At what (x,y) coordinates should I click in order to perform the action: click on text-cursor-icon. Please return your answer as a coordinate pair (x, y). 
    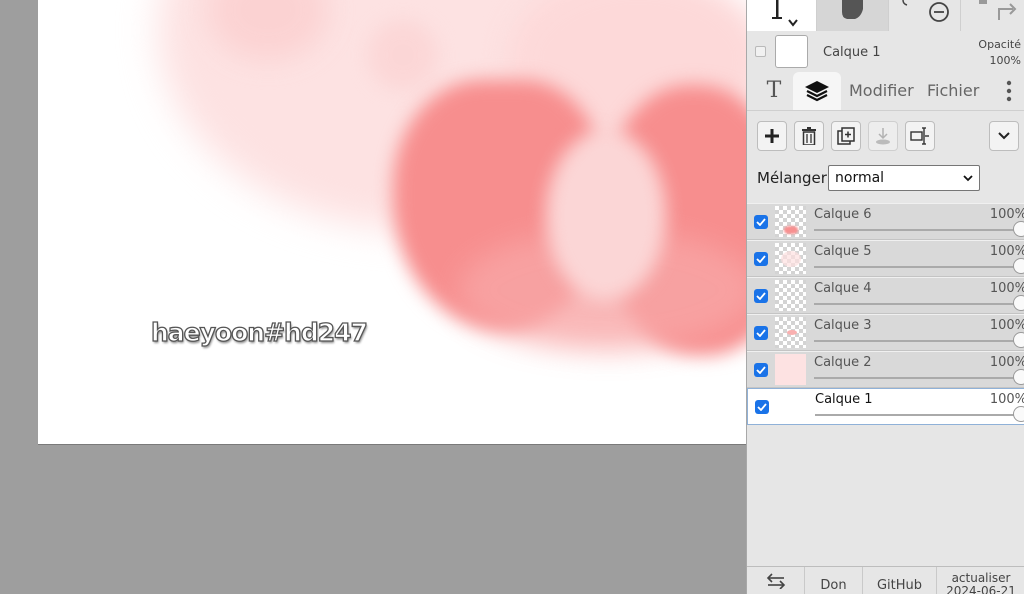
    Looking at the image, I should click on (785, 13).